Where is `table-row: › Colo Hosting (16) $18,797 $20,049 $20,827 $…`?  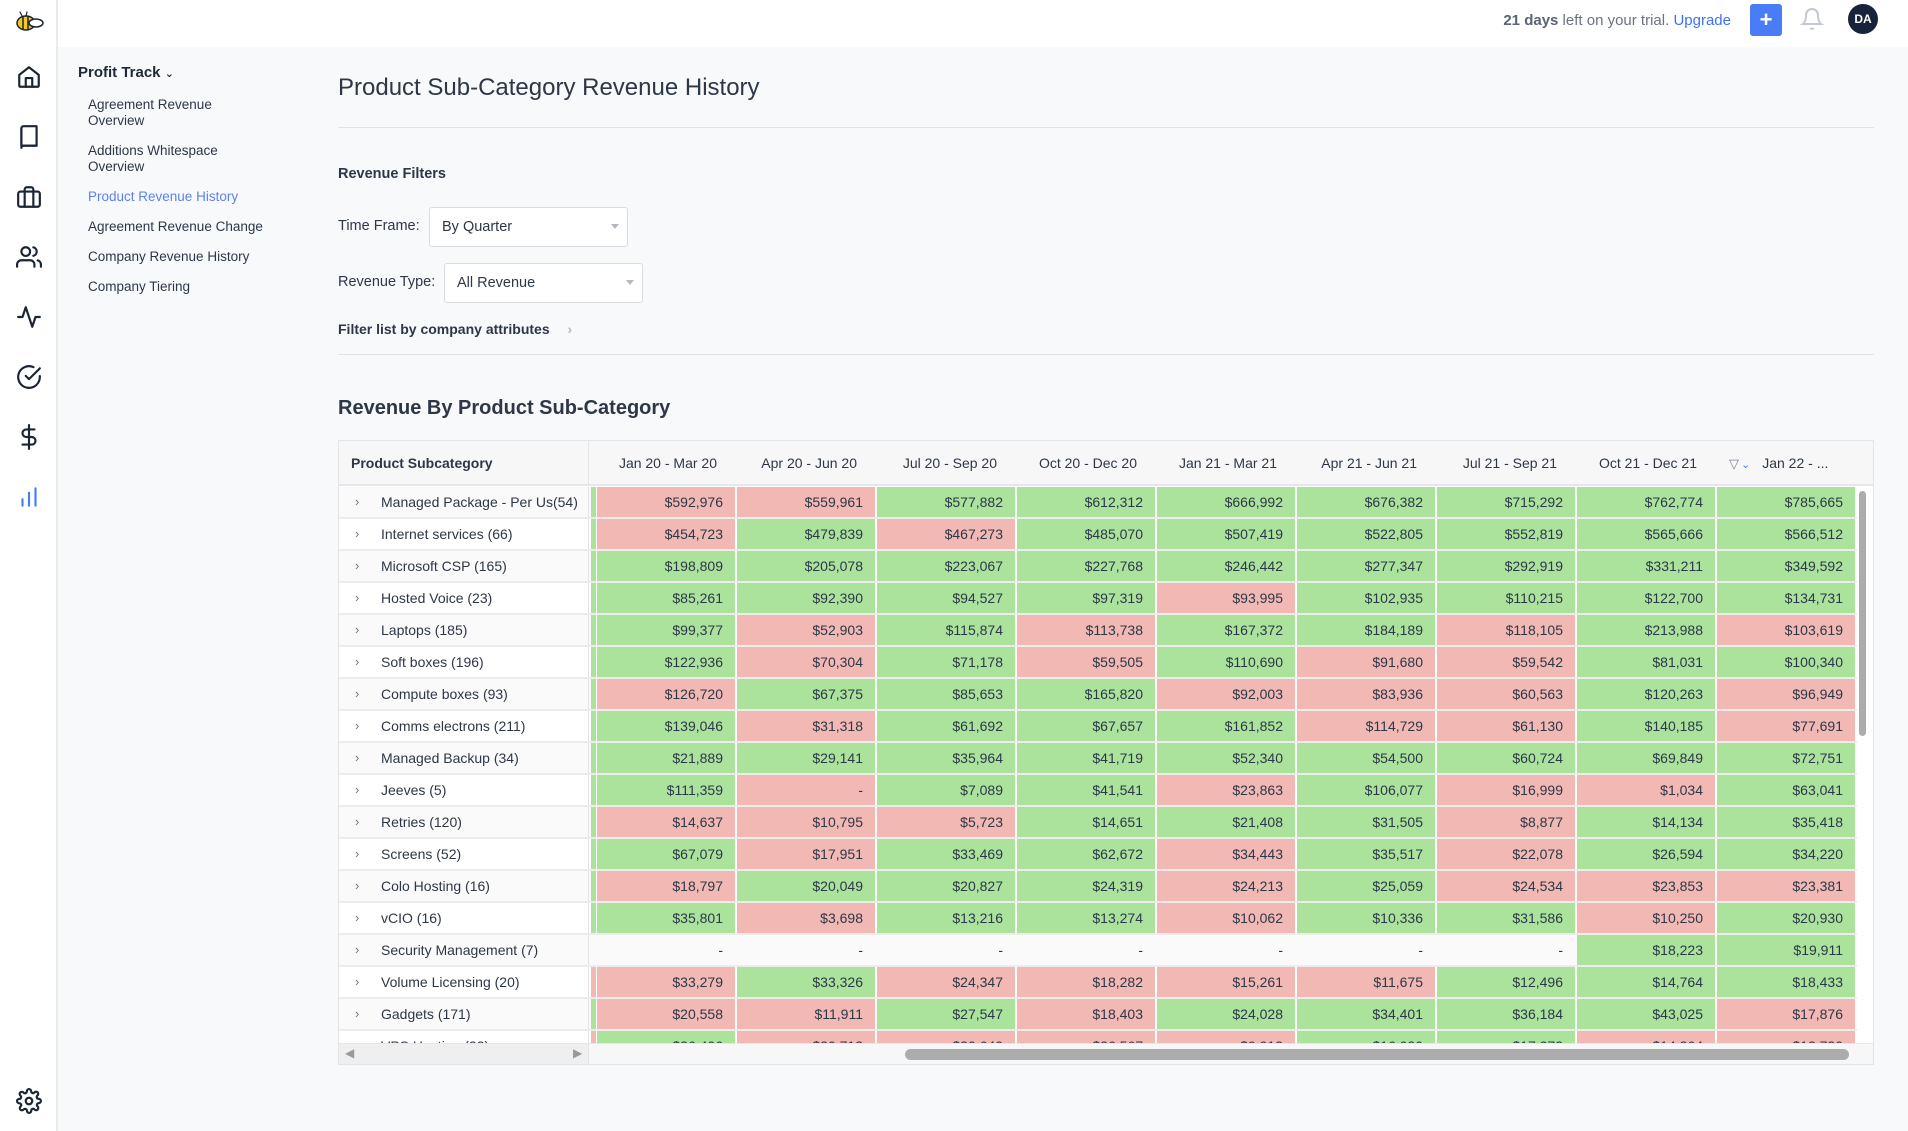 table-row: › Colo Hosting (16) $18,797 $20,049 $20,827 $… is located at coordinates (1098, 887).